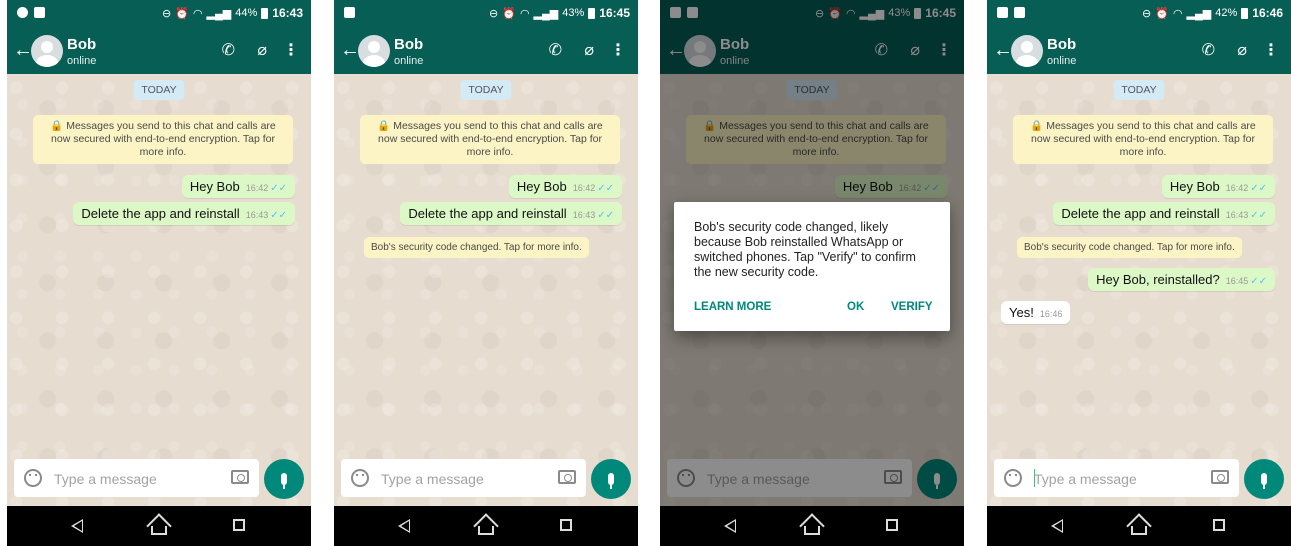 Image resolution: width=1291 pixels, height=546 pixels. I want to click on learn-more-button: LEARN MORE, so click(732, 307).